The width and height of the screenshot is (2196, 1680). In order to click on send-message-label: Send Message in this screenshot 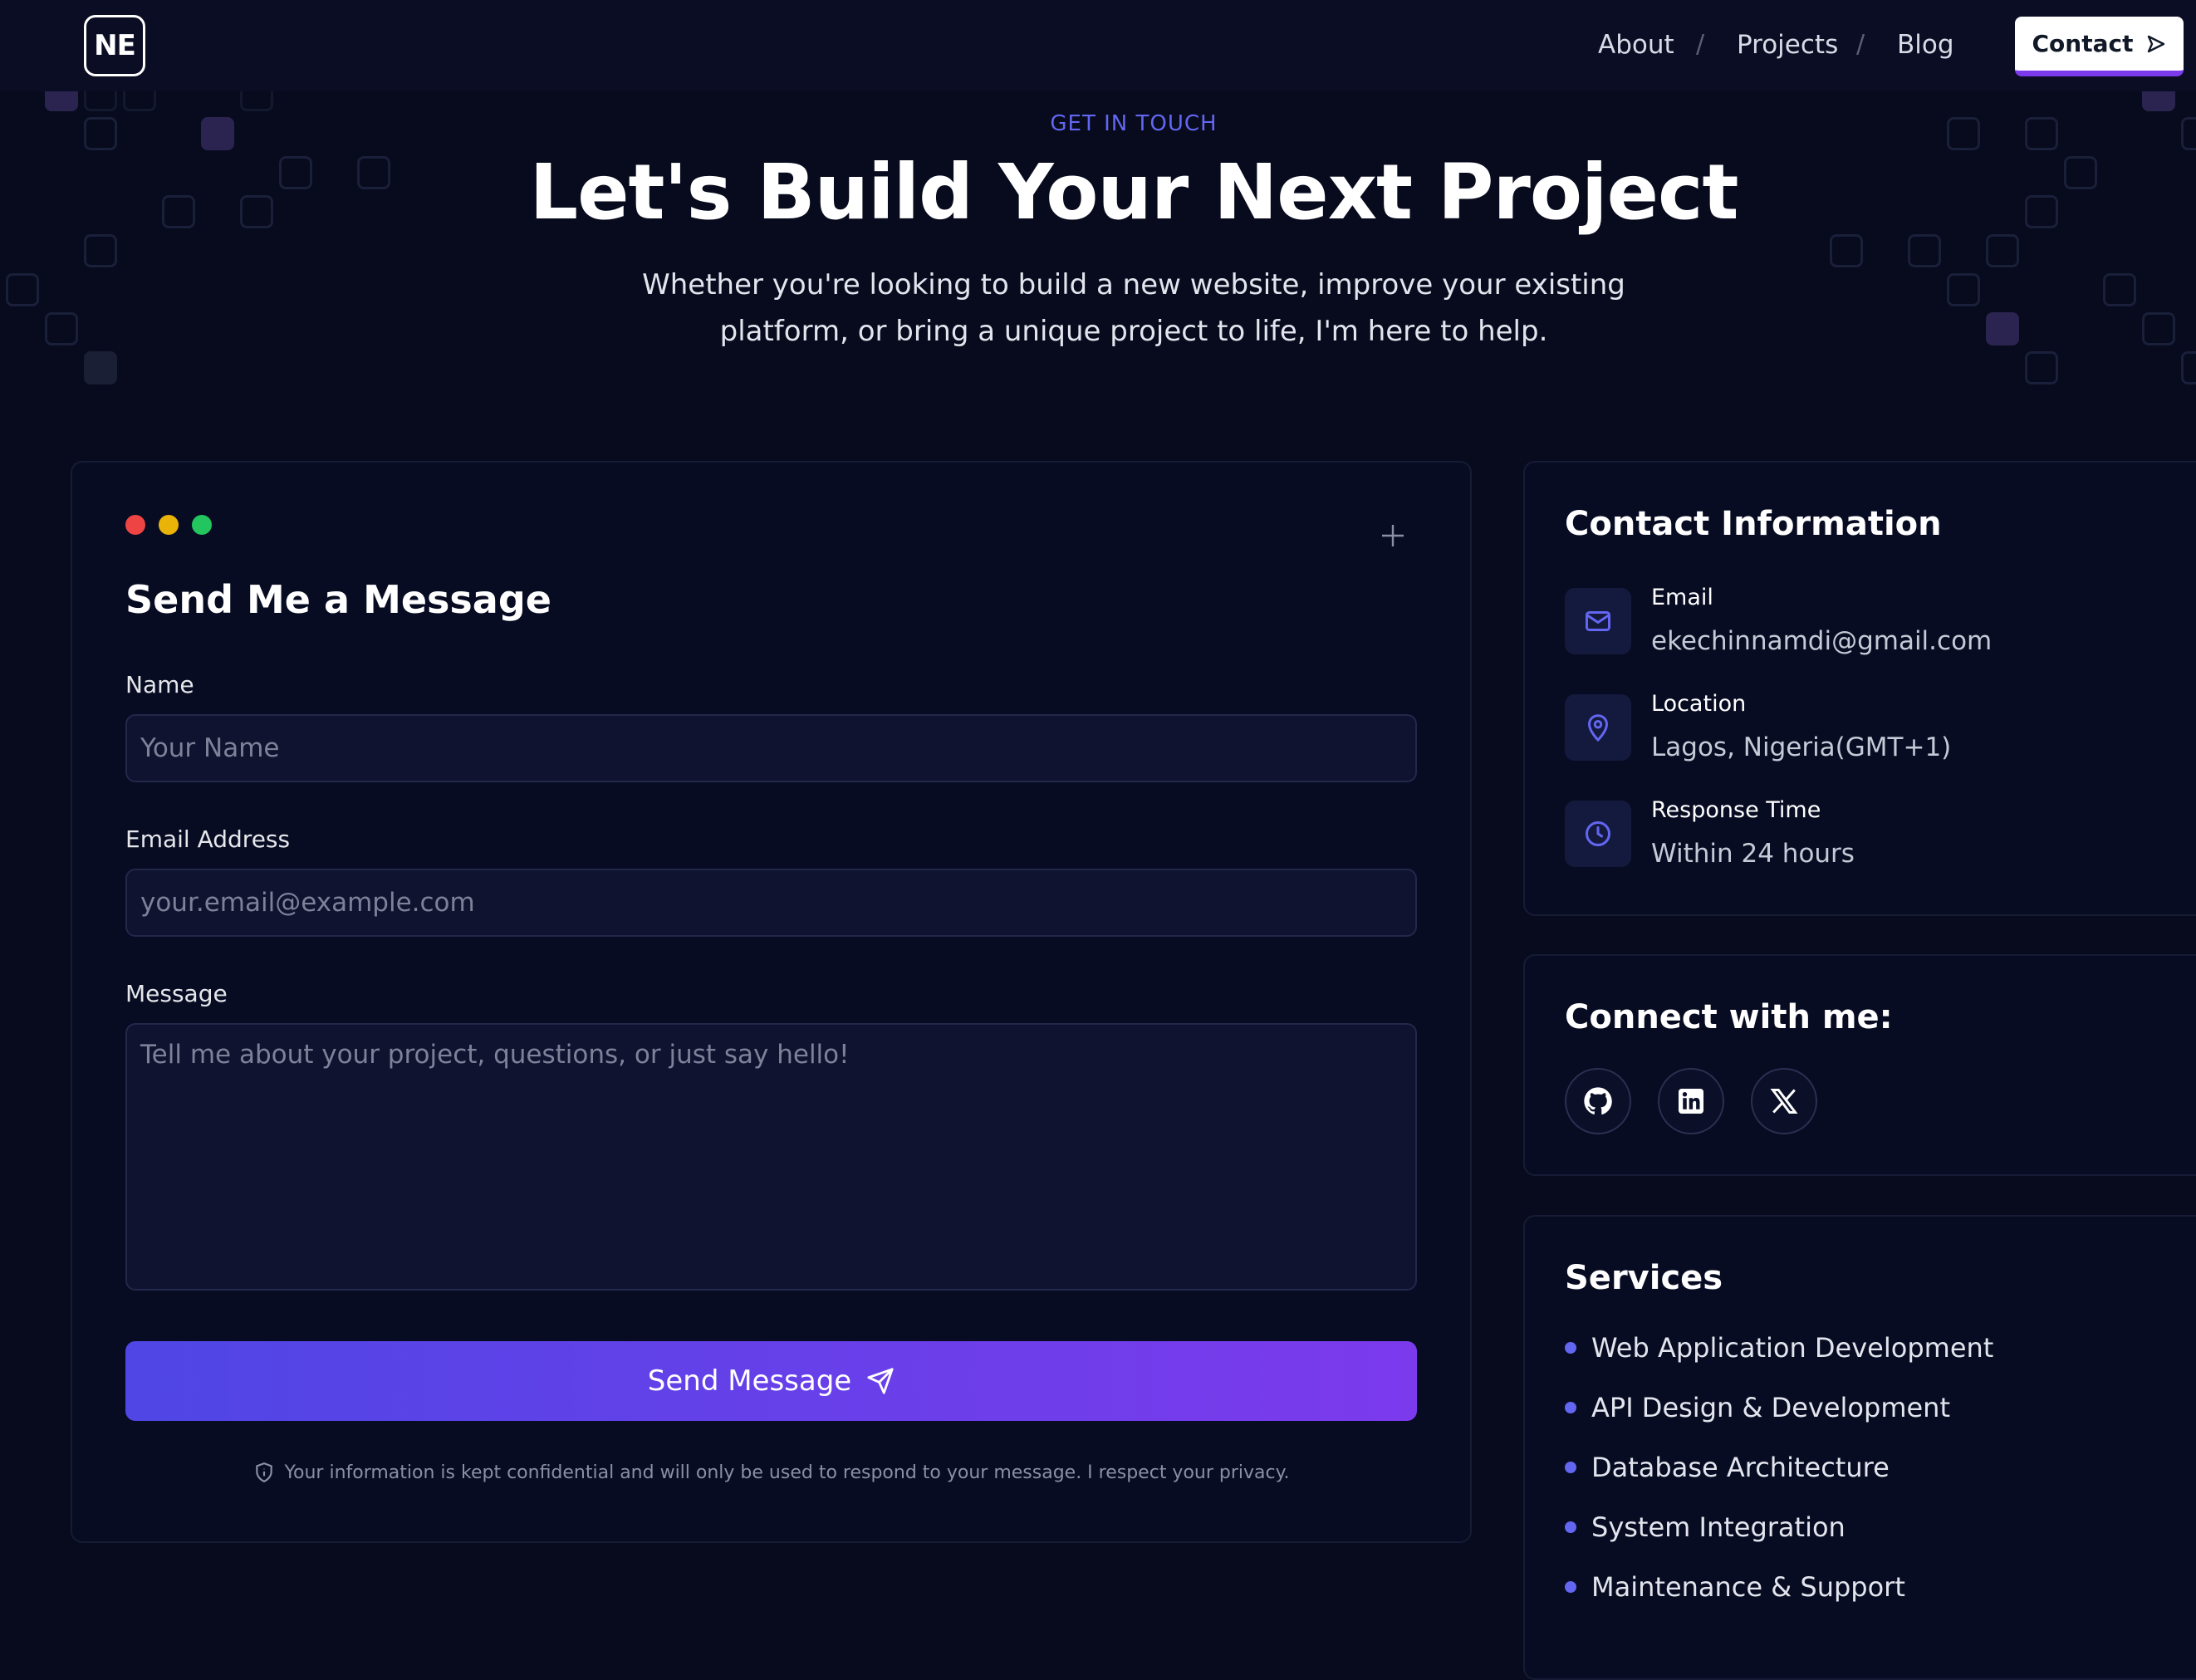, I will do `click(749, 1381)`.